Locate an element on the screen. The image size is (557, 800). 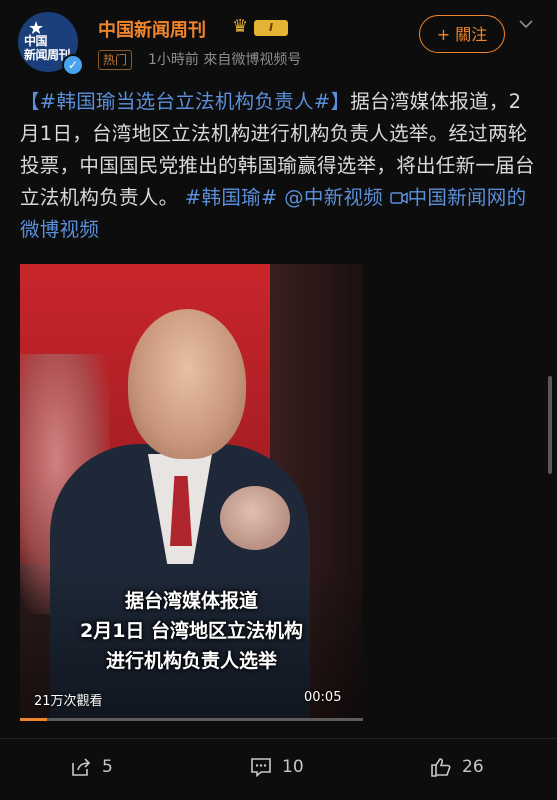
video-caption: 据台湾媒体报道 2月1日 台湾地区立法机构 进行机构负责人选举 is located at coordinates (191, 631).